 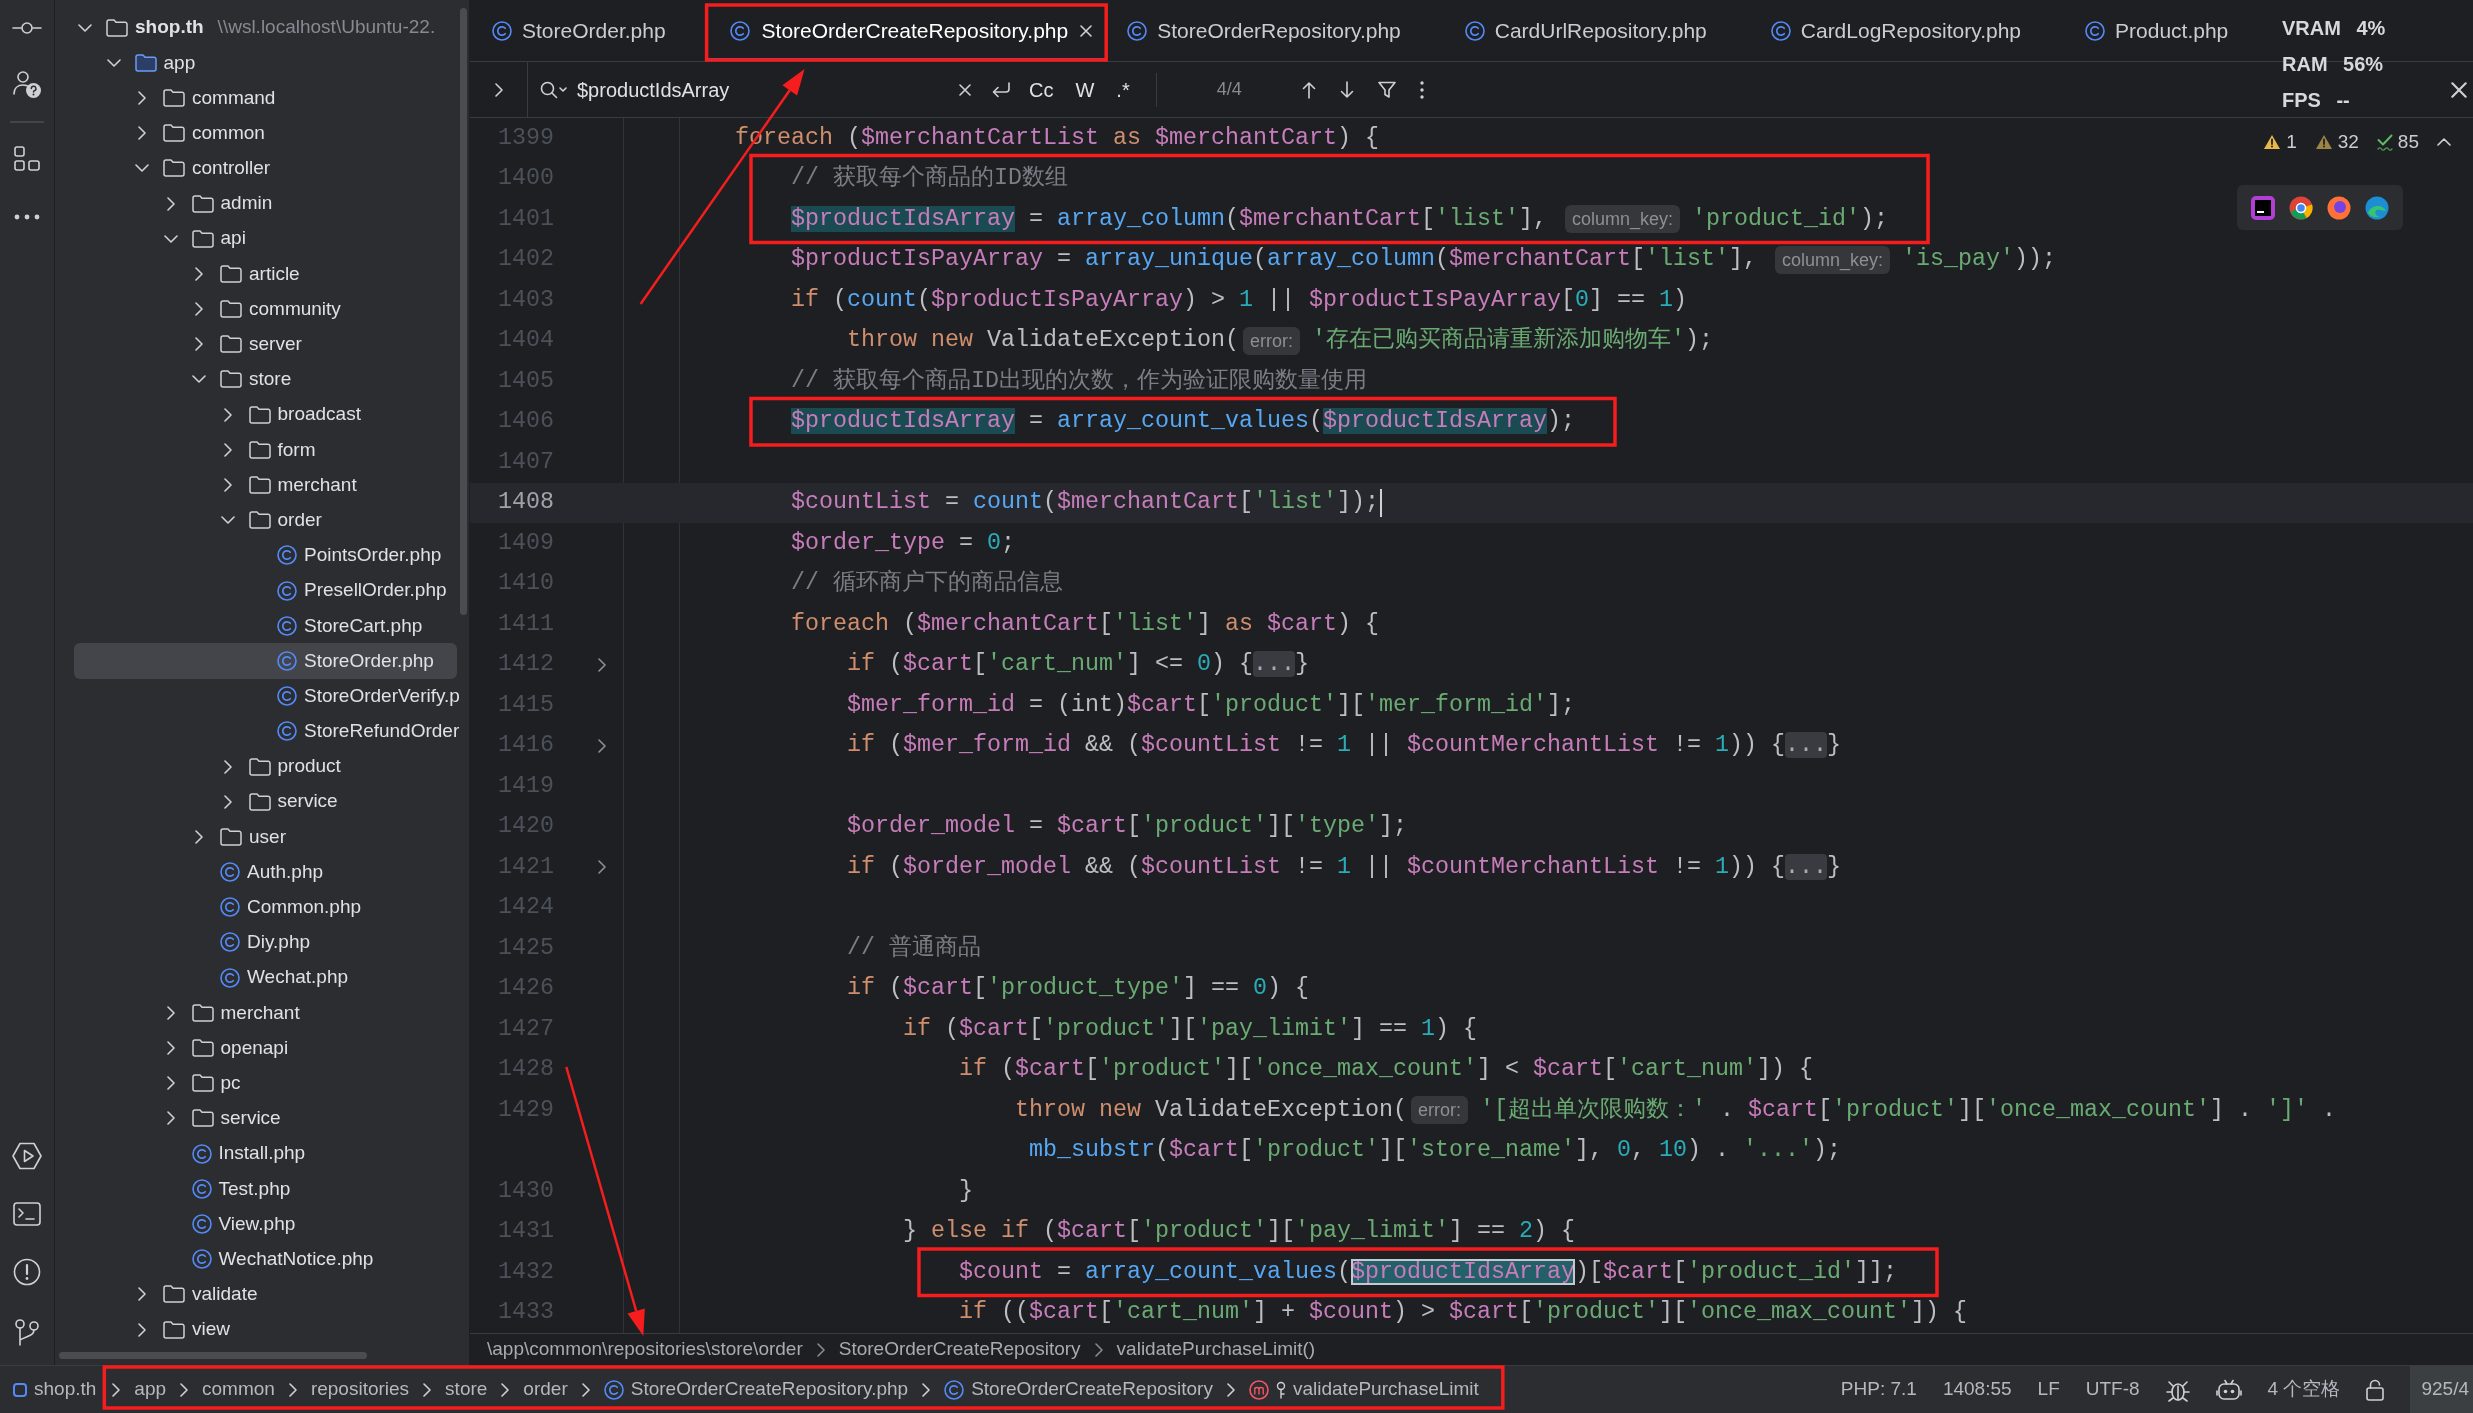 I want to click on breadcrumb-item: shop.th, so click(x=55, y=1389).